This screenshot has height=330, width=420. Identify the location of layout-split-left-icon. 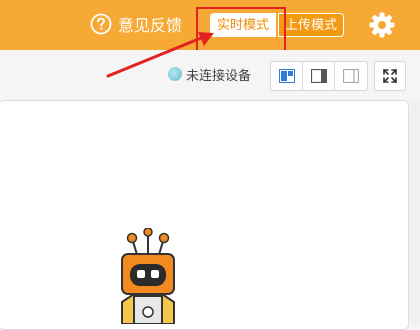
(286, 76).